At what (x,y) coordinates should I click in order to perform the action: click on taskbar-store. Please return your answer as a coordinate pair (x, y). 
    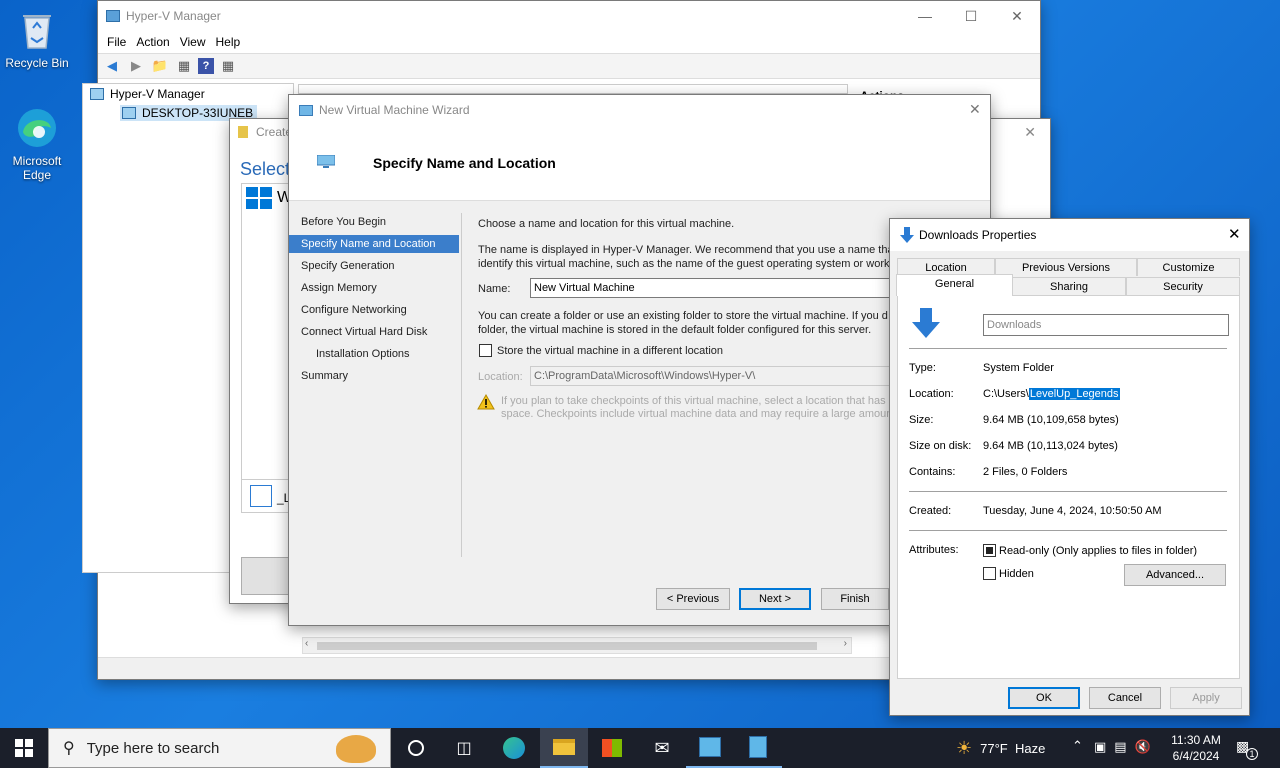
    Looking at the image, I should click on (612, 748).